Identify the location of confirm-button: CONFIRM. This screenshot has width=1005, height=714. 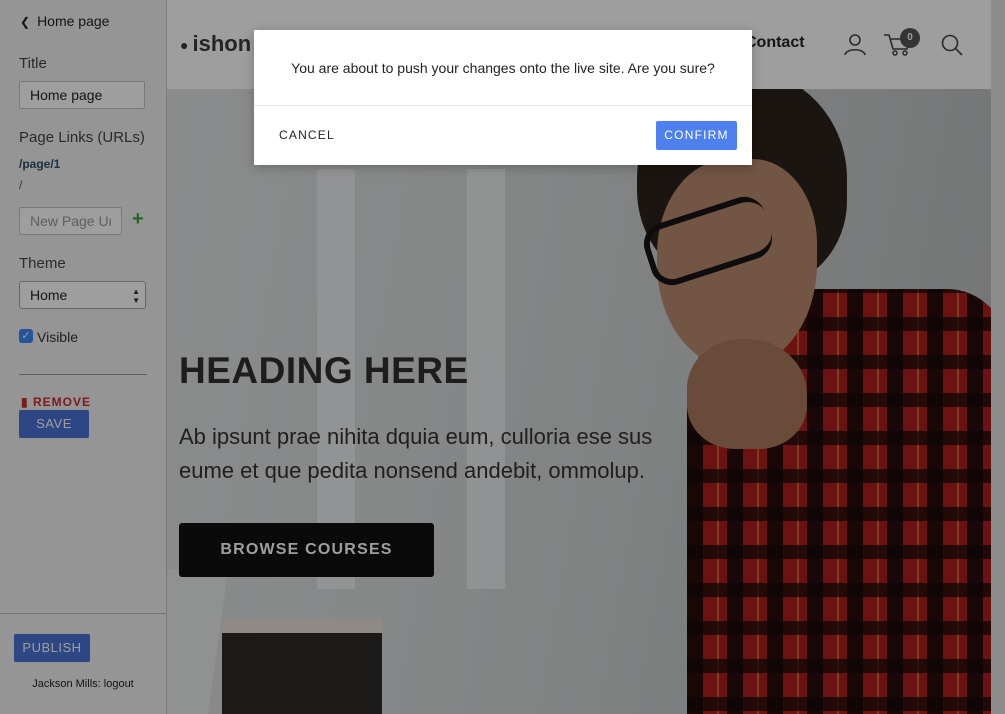
(696, 135).